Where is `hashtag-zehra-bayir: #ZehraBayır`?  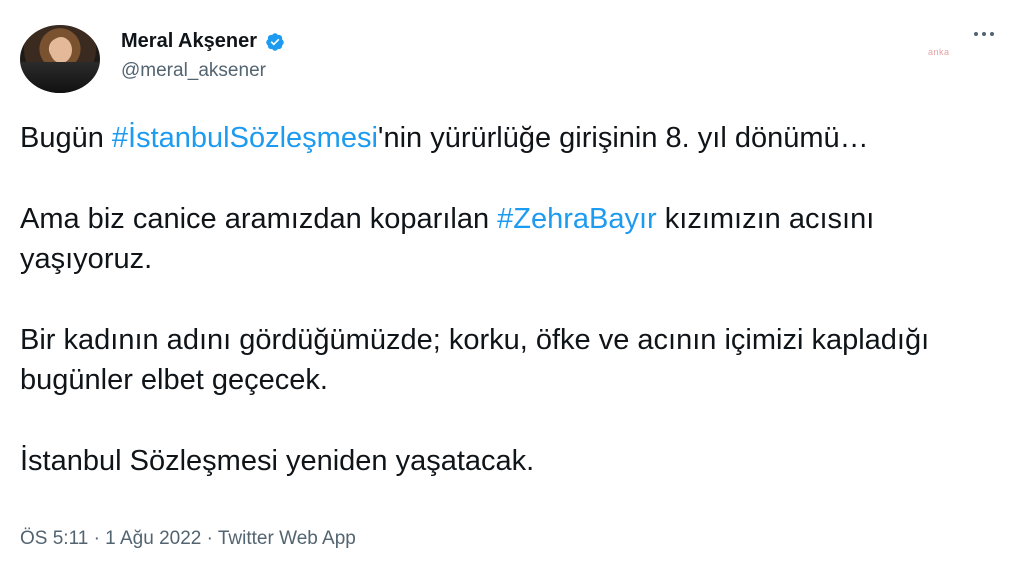 hashtag-zehra-bayir: #ZehraBayır is located at coordinates (577, 219).